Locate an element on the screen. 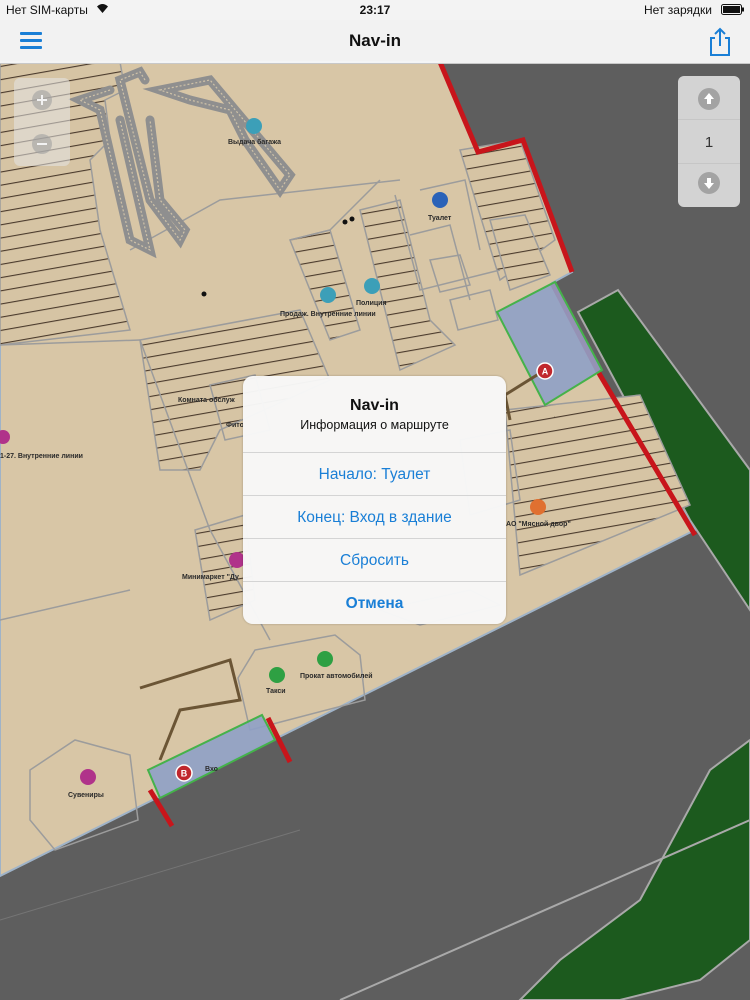  zoom-control is located at coordinates (42, 122).